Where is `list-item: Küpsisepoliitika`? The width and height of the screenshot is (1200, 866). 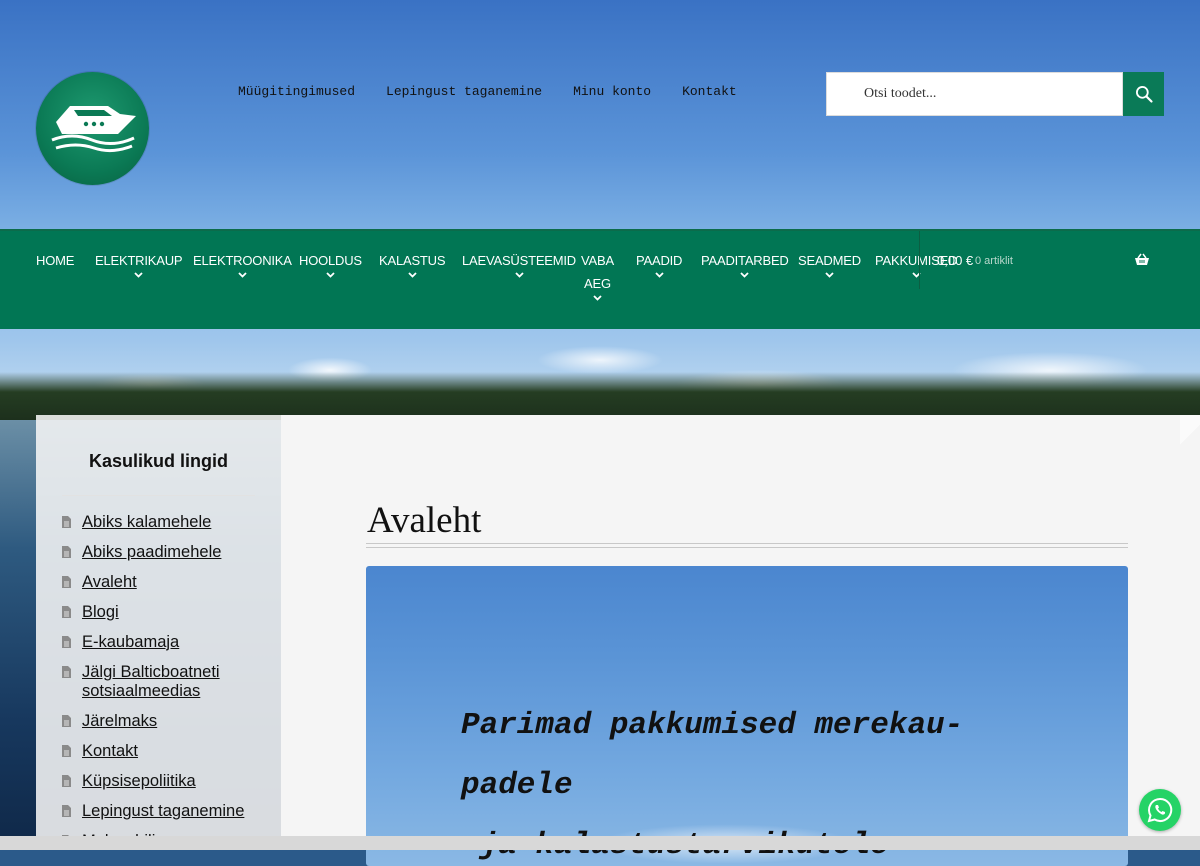 list-item: Küpsisepoliitika is located at coordinates (167, 781).